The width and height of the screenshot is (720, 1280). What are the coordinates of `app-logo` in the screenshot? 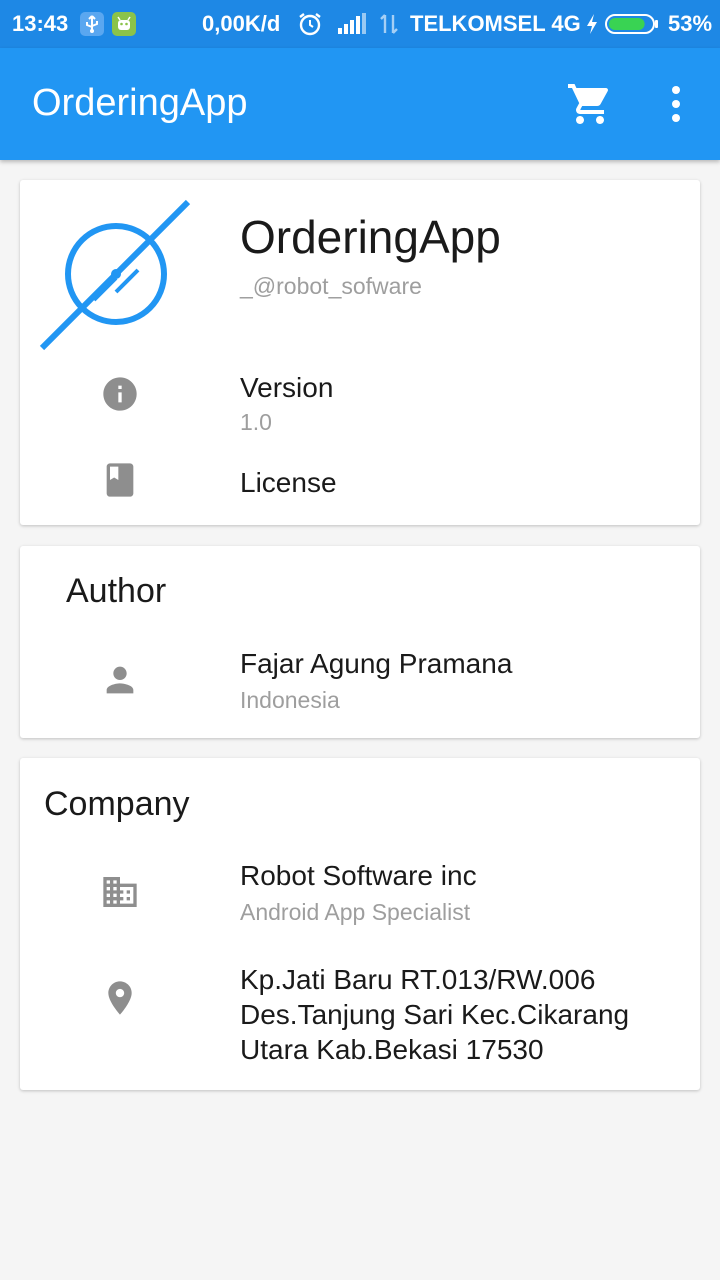 It's located at (115, 275).